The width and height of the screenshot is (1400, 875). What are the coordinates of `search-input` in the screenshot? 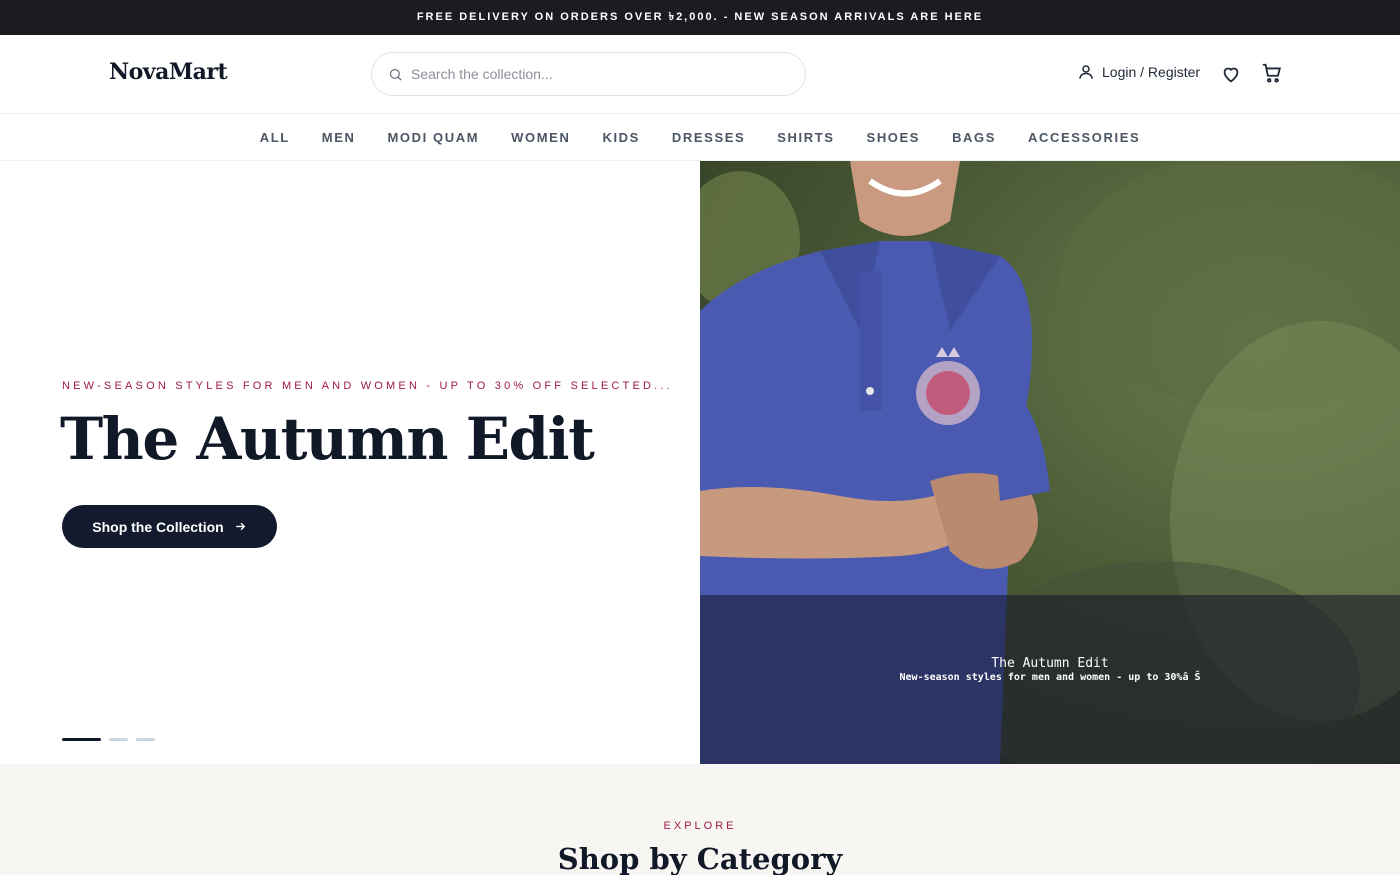 It's located at (591, 74).